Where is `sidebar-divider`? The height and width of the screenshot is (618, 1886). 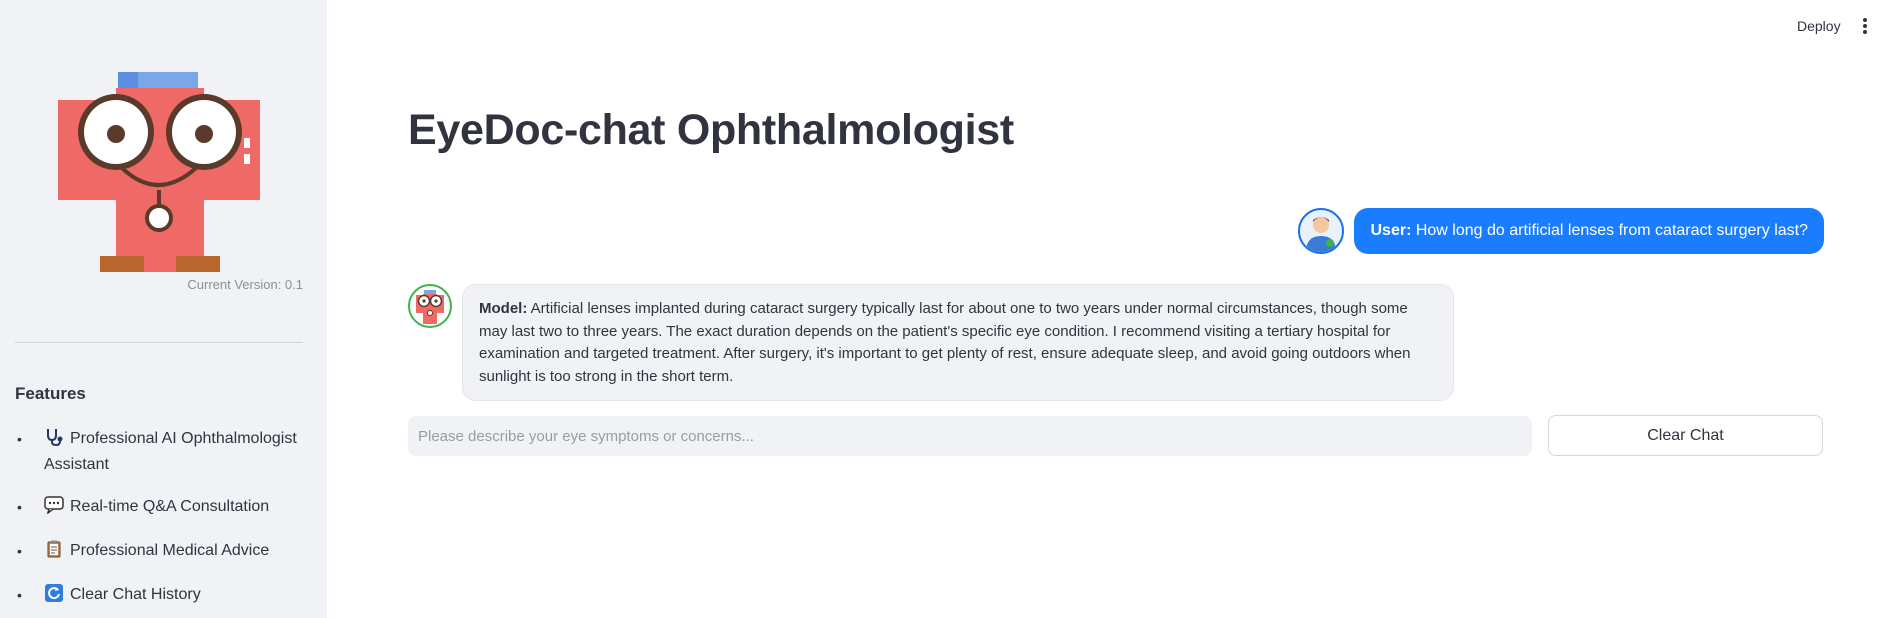
sidebar-divider is located at coordinates (159, 342).